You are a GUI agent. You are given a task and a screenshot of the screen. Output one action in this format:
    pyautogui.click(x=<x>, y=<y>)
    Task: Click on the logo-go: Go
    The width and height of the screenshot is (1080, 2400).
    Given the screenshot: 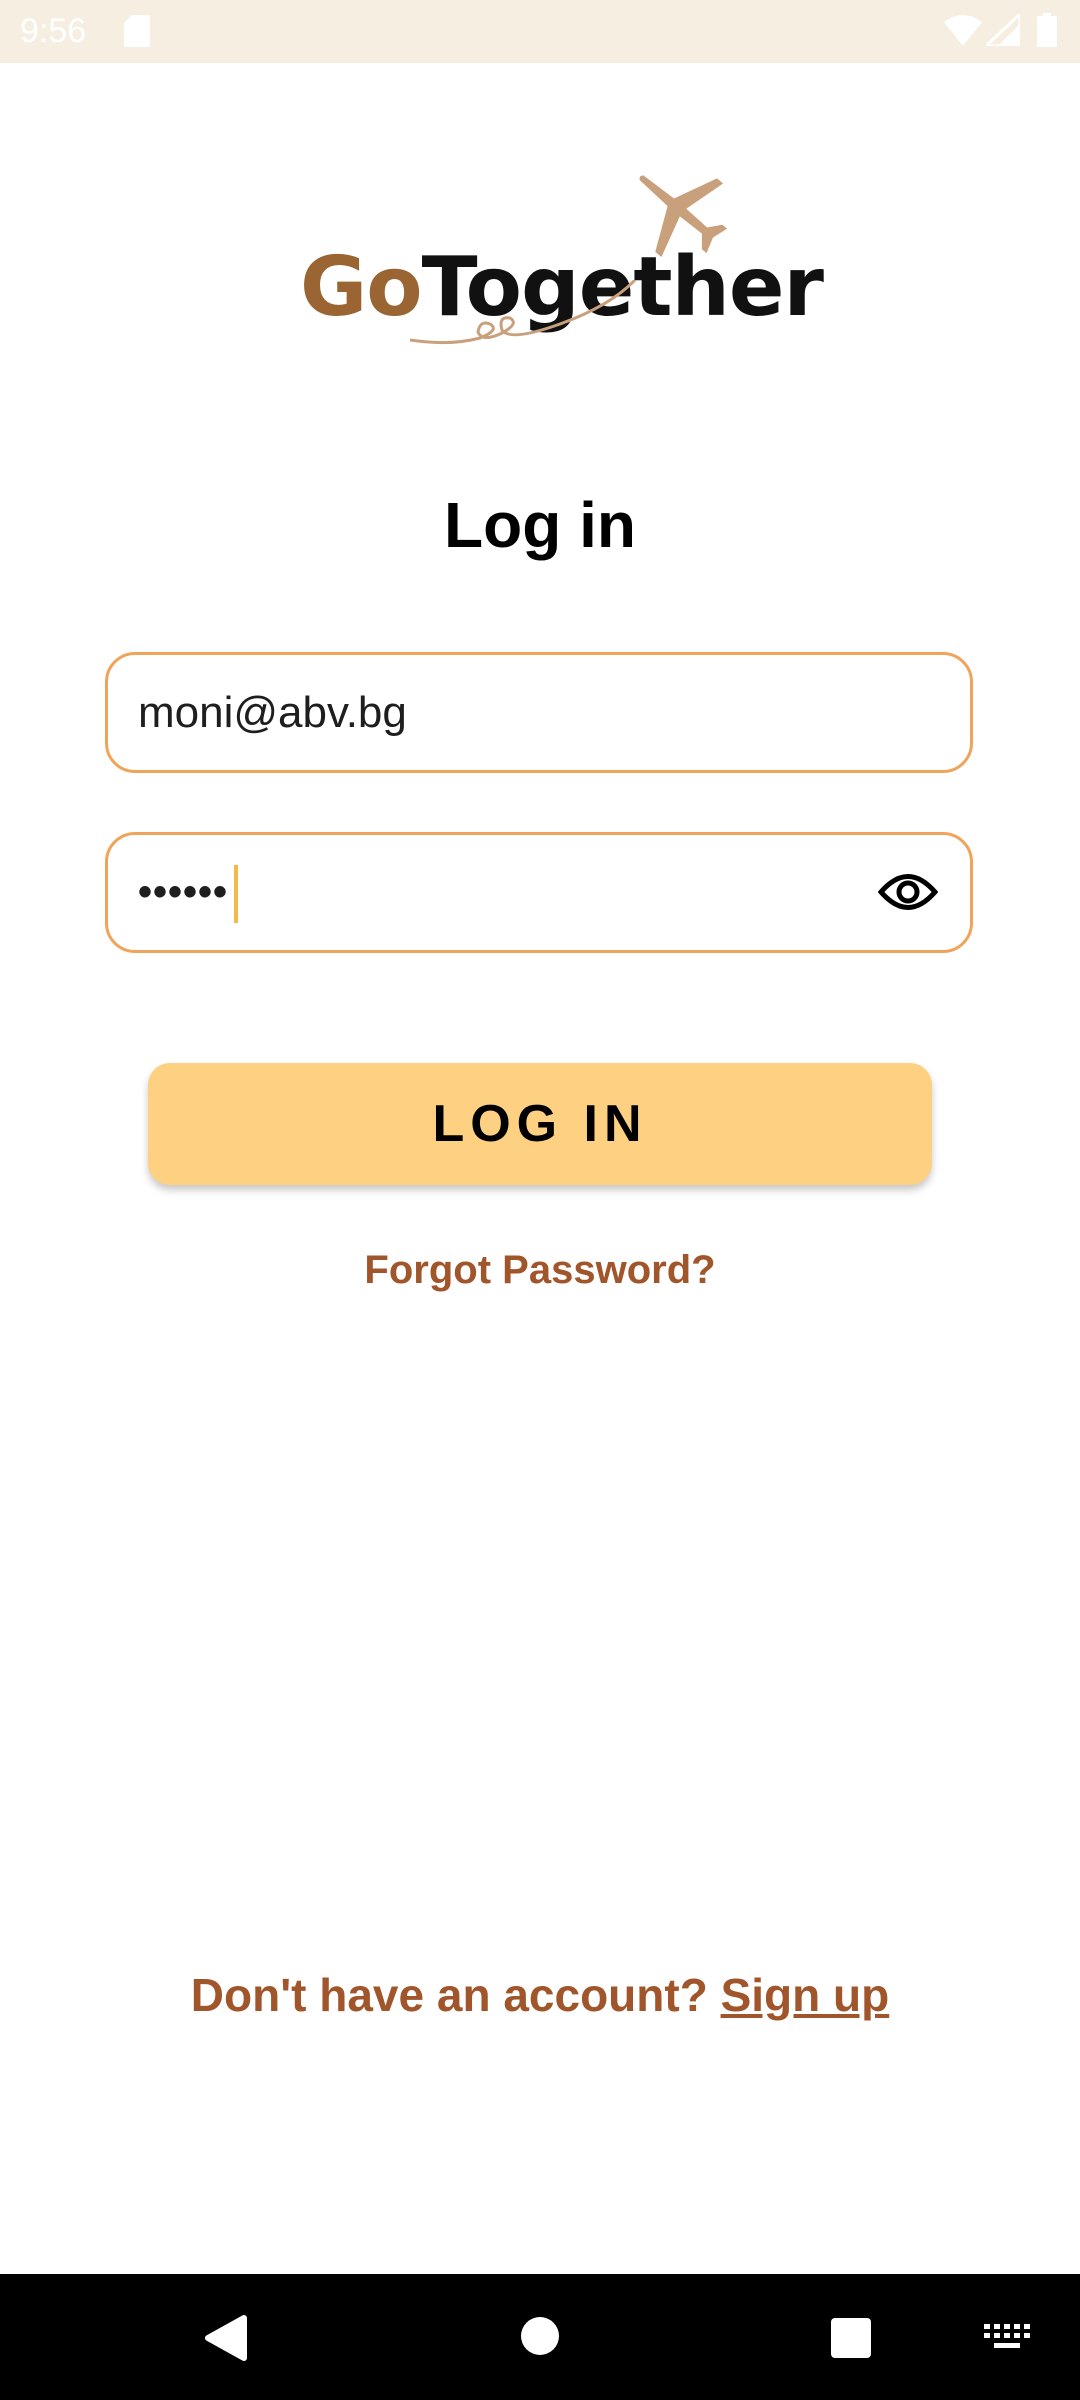 What is the action you would take?
    pyautogui.click(x=361, y=287)
    